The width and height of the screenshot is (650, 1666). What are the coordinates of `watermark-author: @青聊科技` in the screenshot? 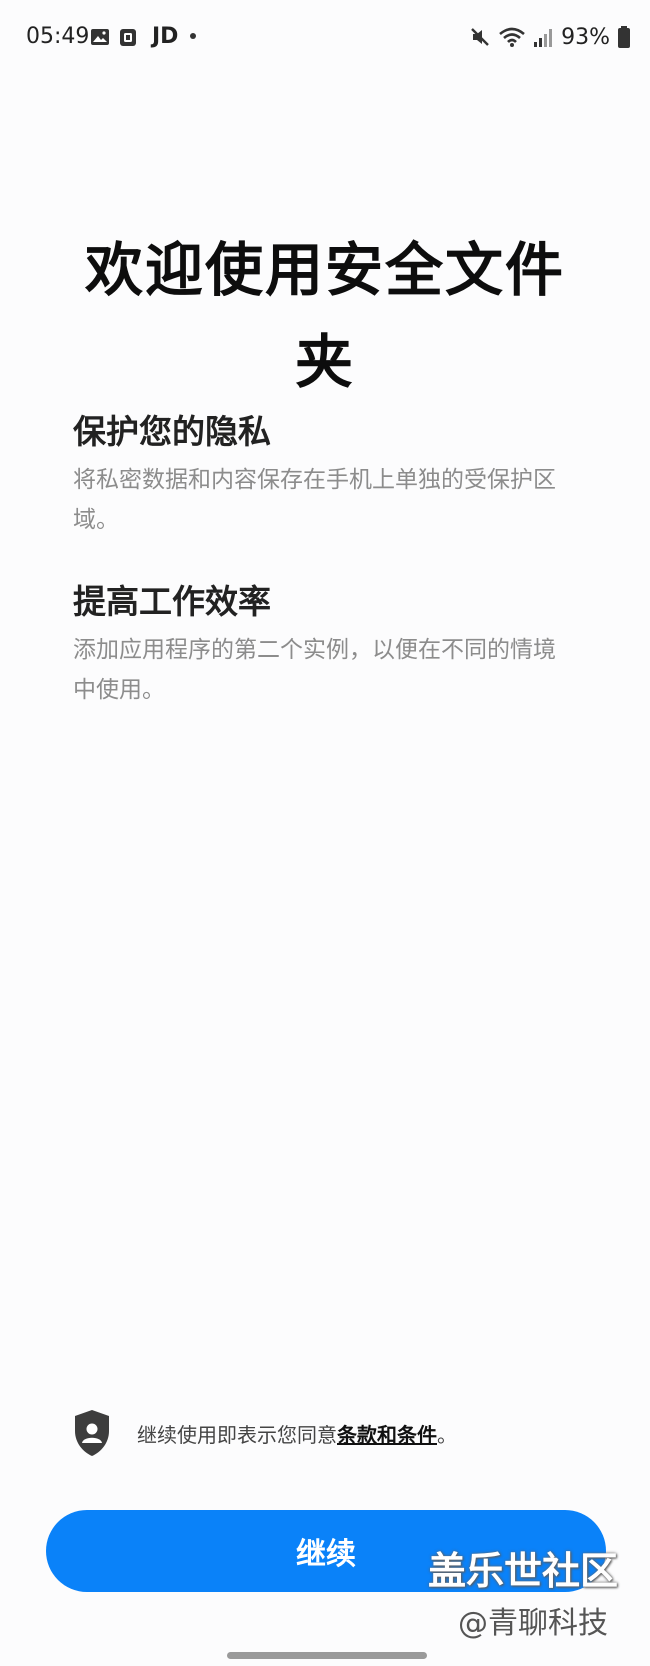 It's located at (533, 1623).